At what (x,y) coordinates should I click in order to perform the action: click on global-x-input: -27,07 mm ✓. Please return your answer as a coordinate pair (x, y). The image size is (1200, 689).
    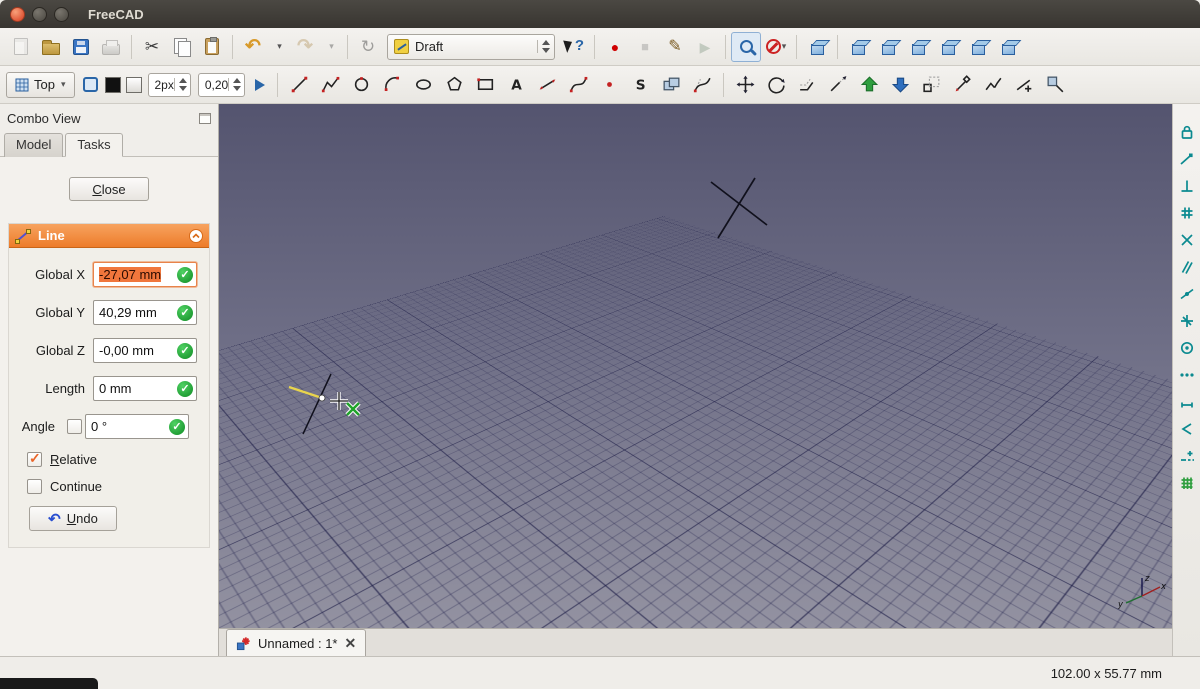
    Looking at the image, I should click on (145, 274).